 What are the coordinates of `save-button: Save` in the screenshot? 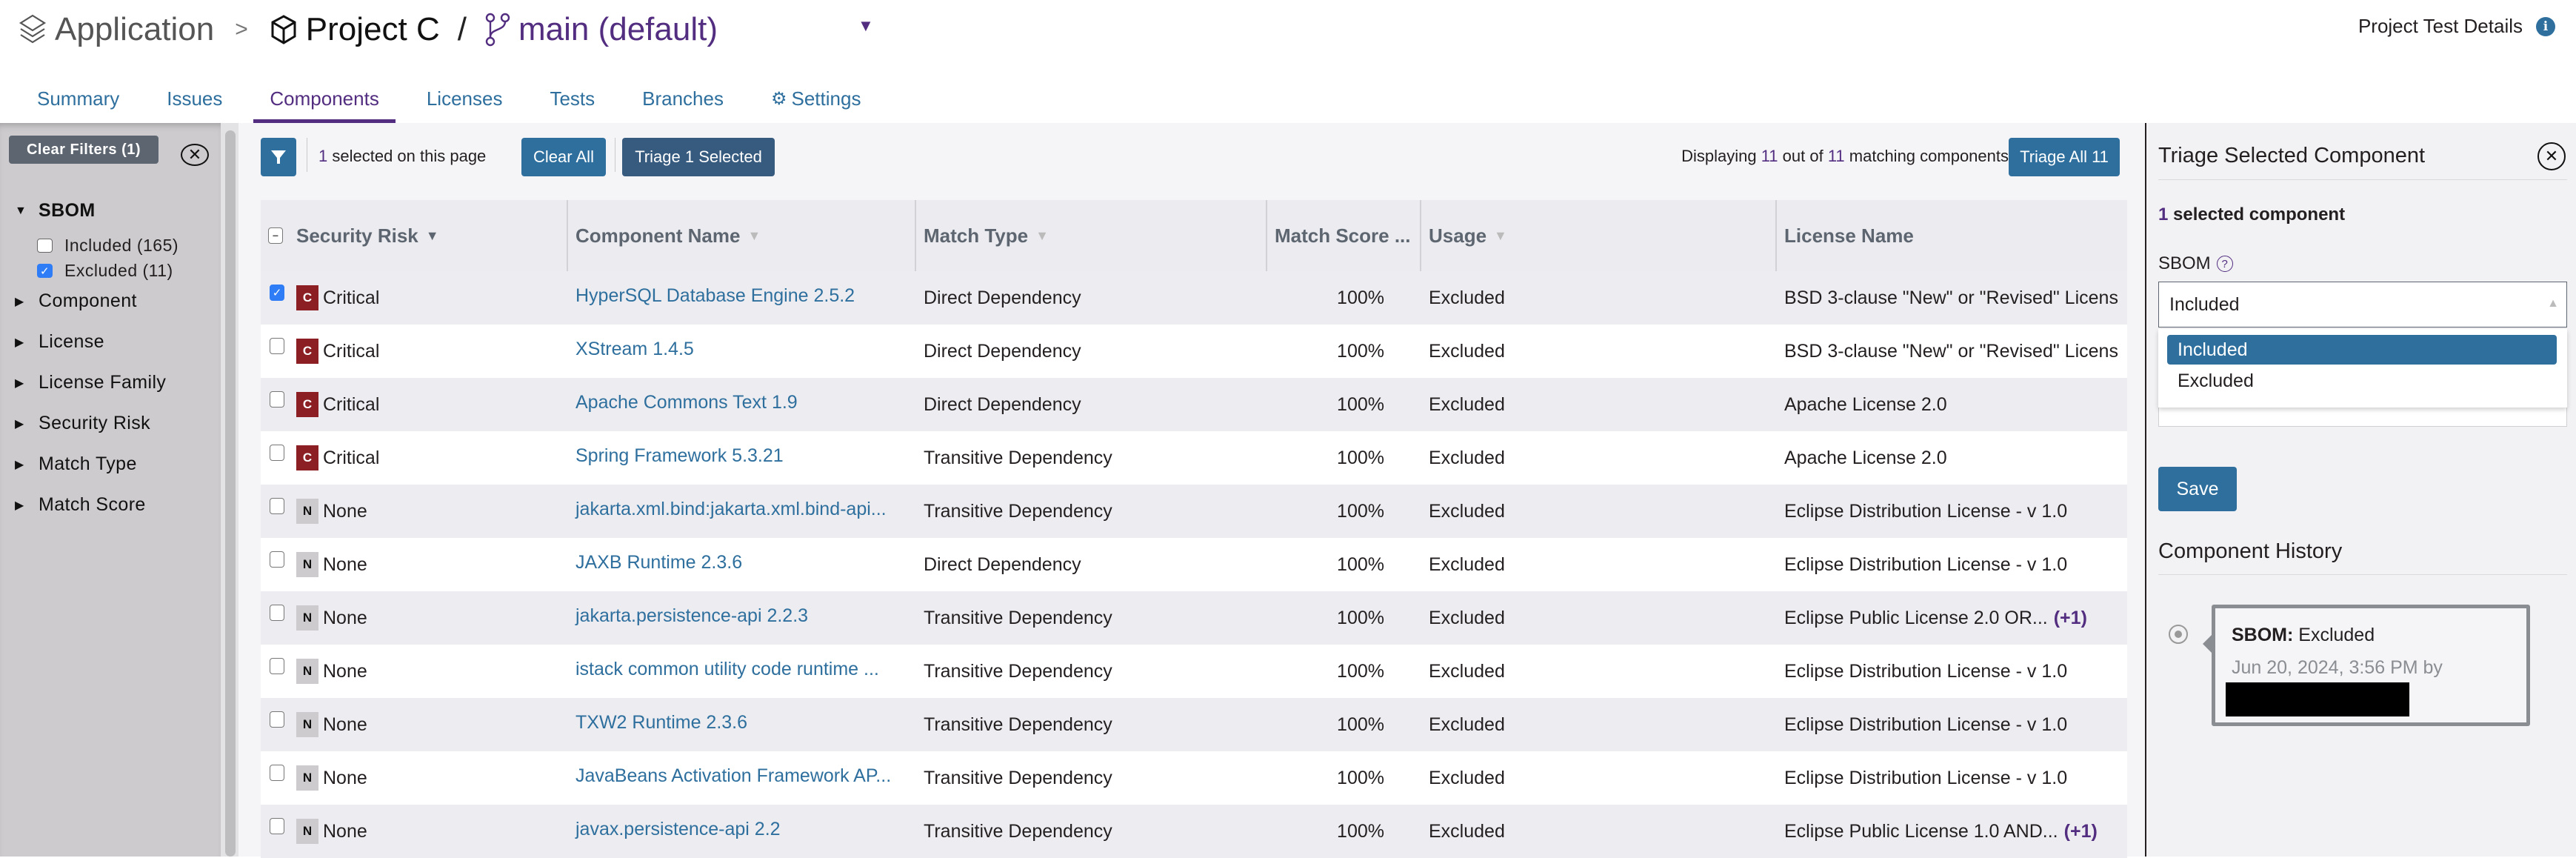 It's located at (2197, 489).